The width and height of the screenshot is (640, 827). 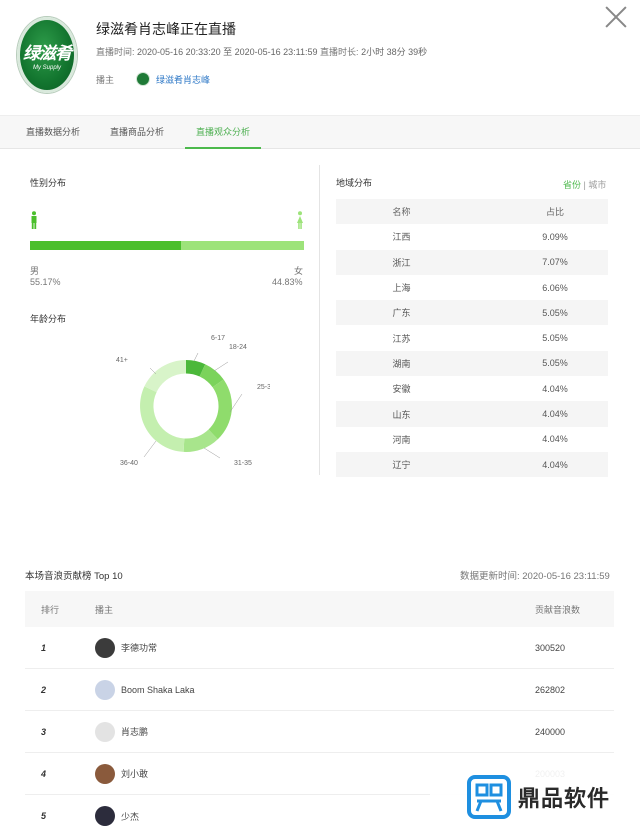 What do you see at coordinates (564, 798) in the screenshot?
I see `watermark-text: 鼎品软件` at bounding box center [564, 798].